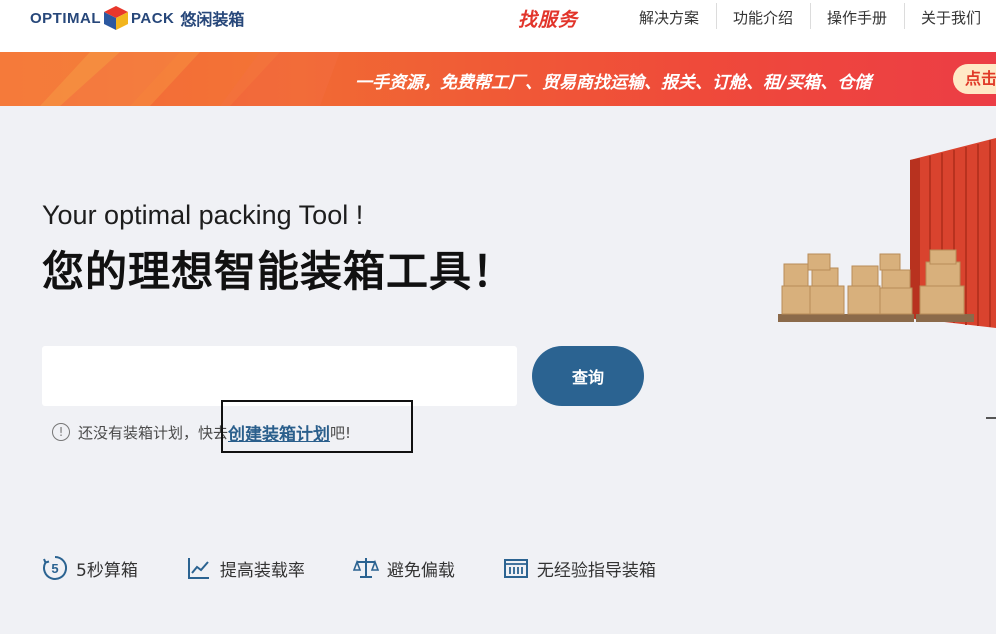 This screenshot has width=996, height=634. I want to click on trend-chart-icon, so click(198, 568).